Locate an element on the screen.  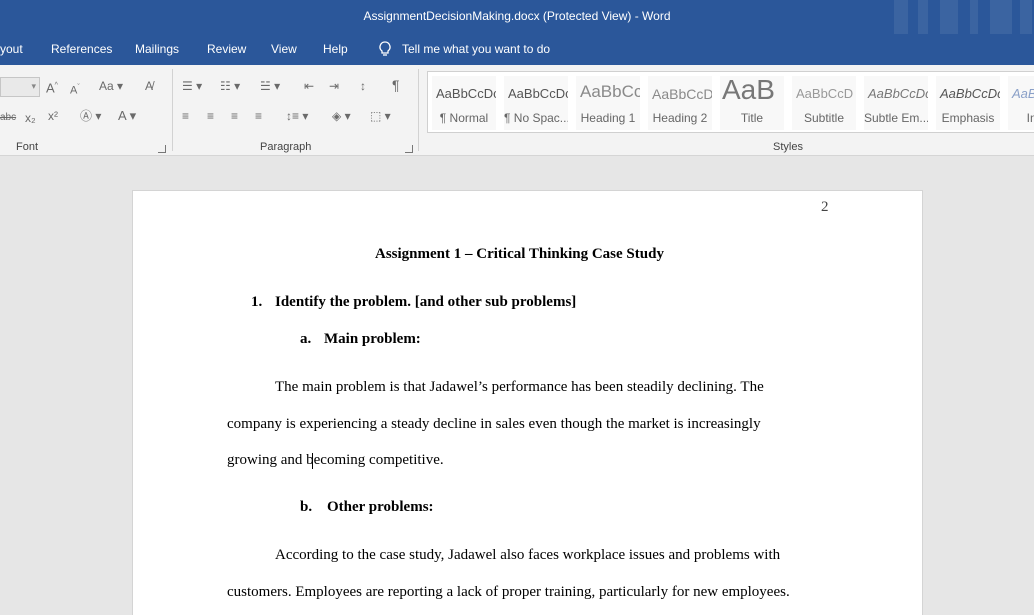
grow-font-icon: A^ is located at coordinates (52, 87).